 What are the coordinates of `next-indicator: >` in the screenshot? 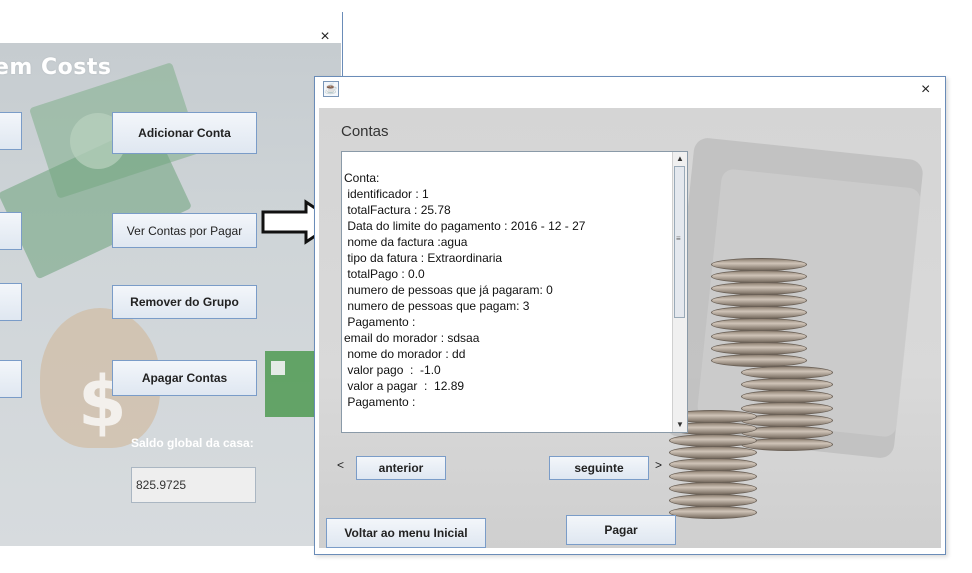 It's located at (659, 465).